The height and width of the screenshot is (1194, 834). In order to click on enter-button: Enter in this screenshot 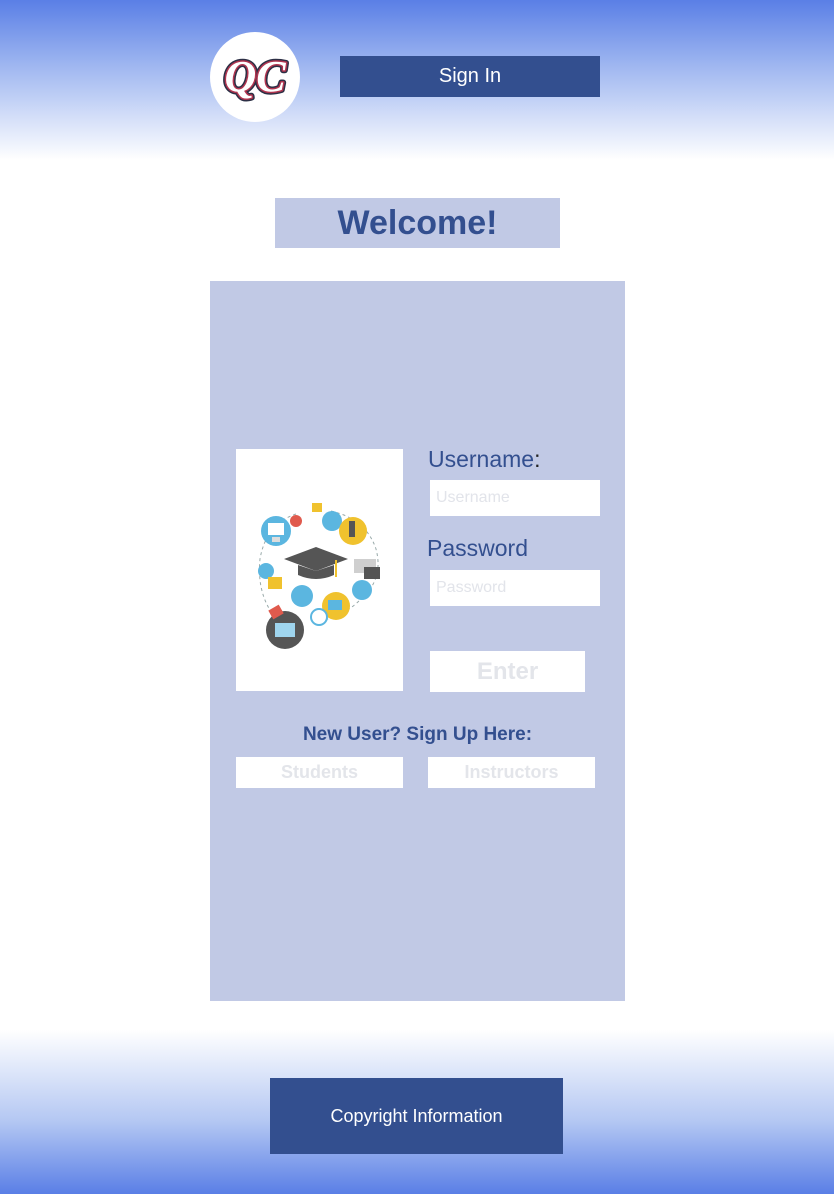, I will do `click(507, 671)`.